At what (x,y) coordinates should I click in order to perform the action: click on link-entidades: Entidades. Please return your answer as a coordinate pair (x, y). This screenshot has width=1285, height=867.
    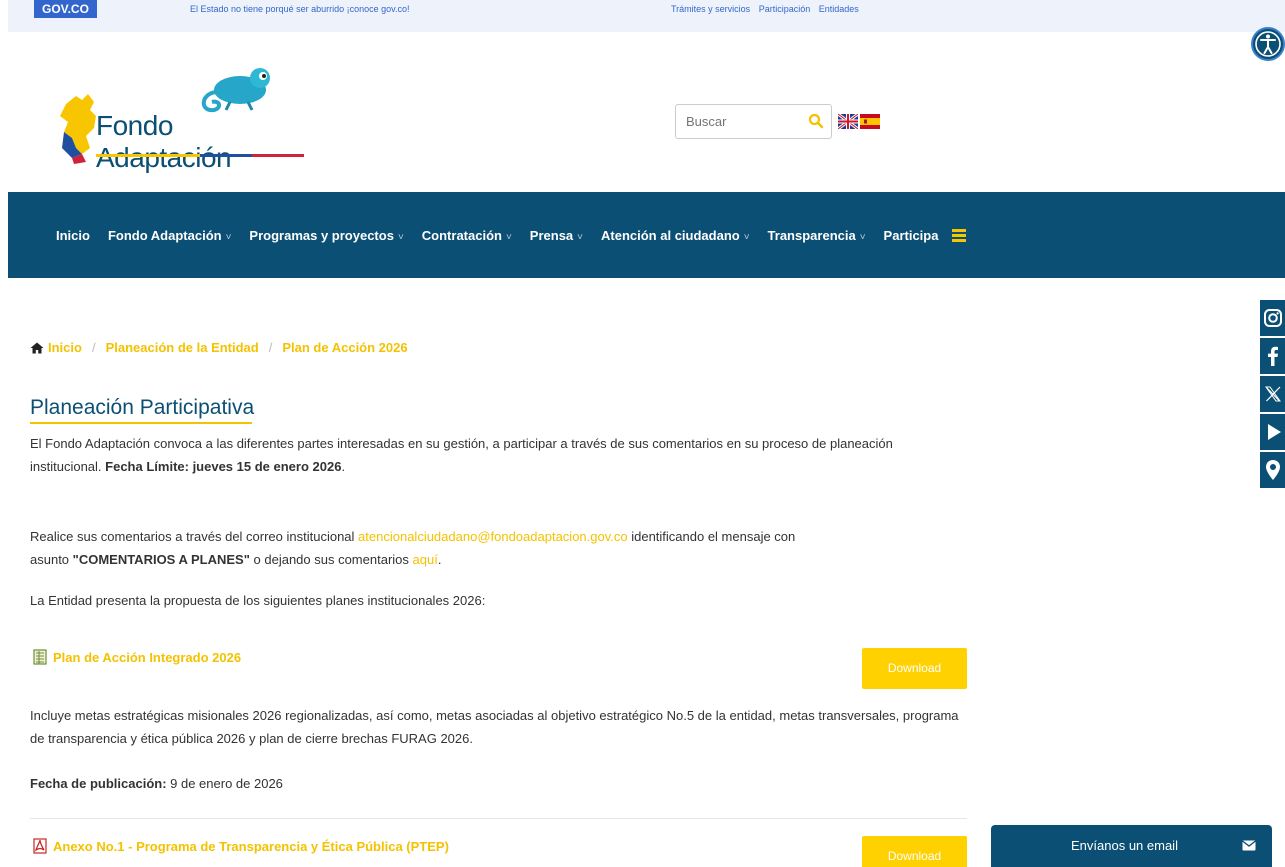
    Looking at the image, I should click on (839, 9).